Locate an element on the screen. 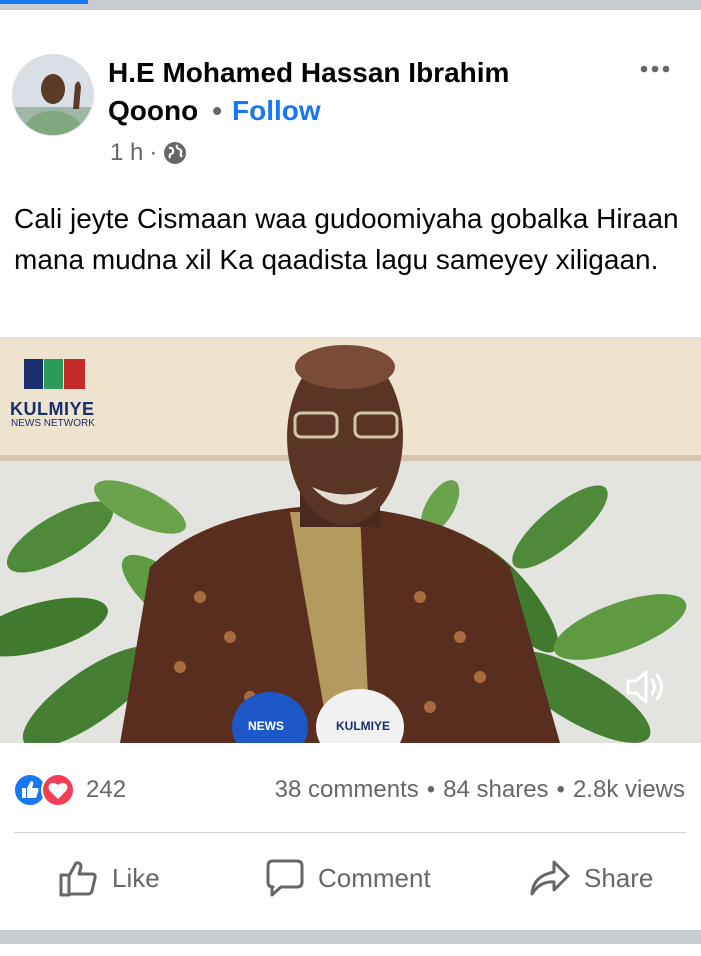 This screenshot has width=701, height=956. microphone-left-label: NEWS is located at coordinates (266, 726).